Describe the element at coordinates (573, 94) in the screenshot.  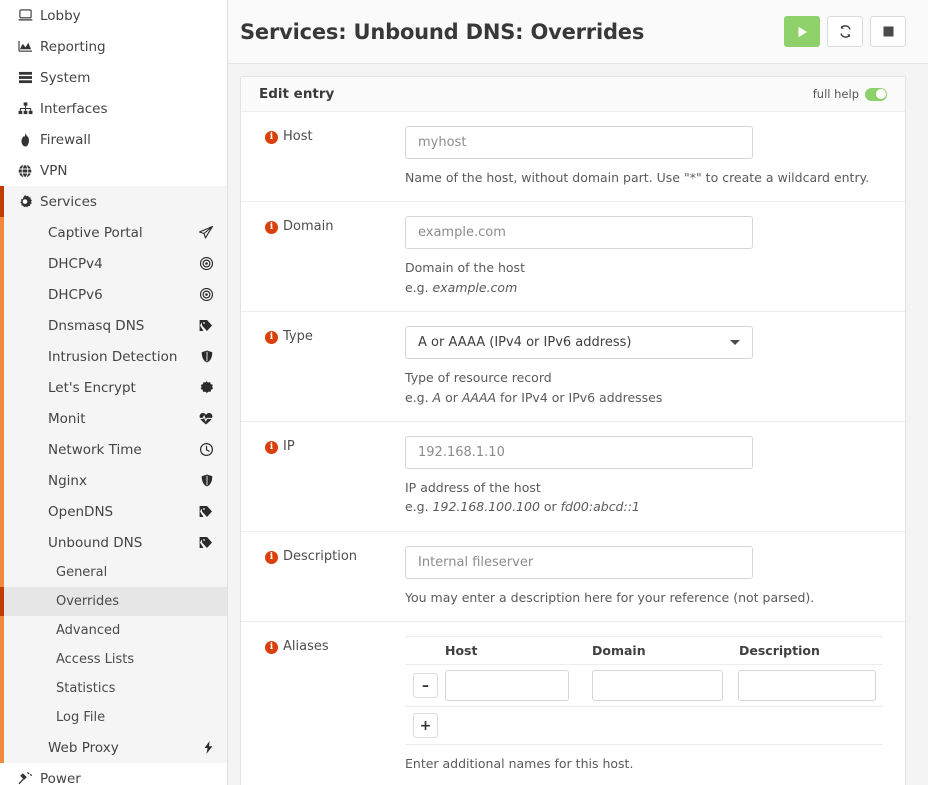
I see `panel-header: Edit entry full help` at that location.